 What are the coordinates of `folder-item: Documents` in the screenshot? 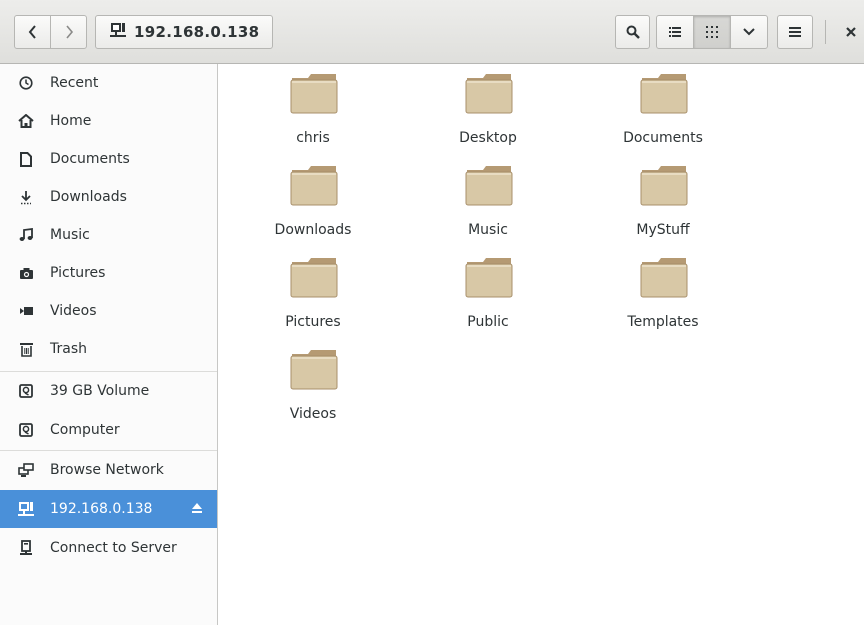 It's located at (663, 108).